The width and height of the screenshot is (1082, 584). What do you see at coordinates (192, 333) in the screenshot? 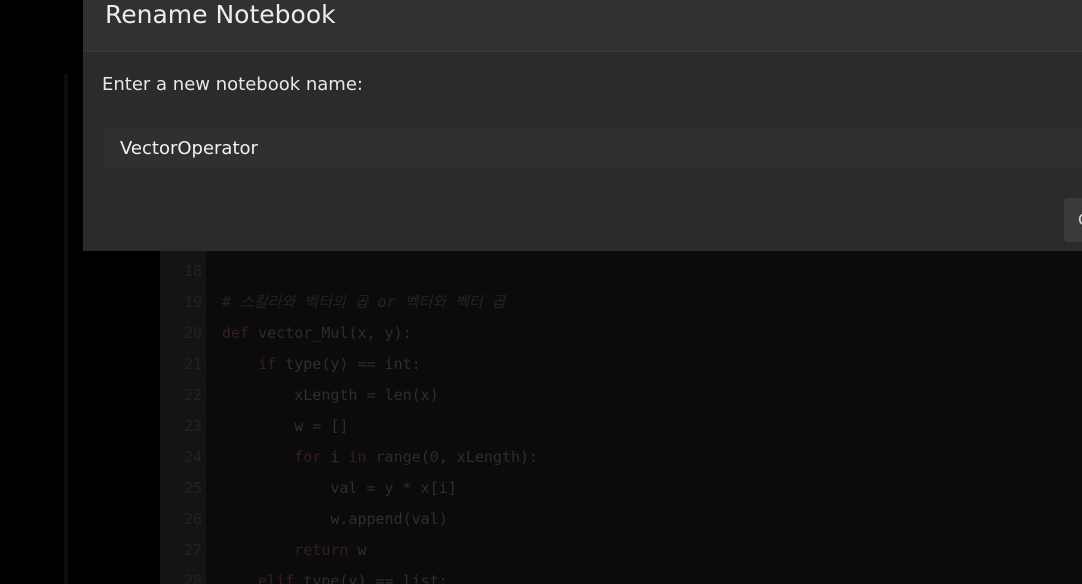
I see `line-number: 20` at bounding box center [192, 333].